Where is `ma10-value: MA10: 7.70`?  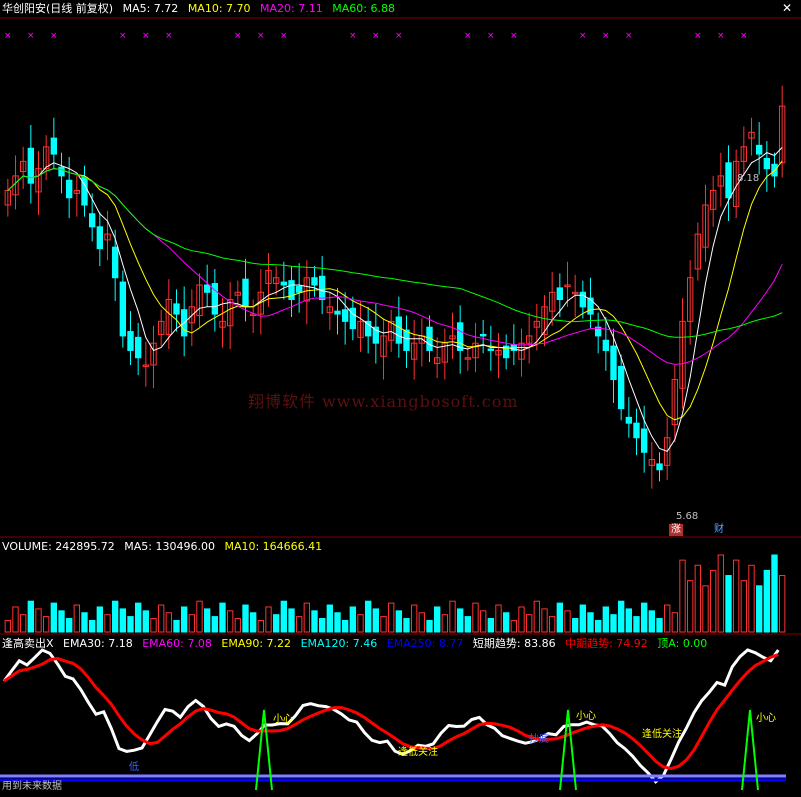
ma10-value: MA10: 7.70 is located at coordinates (219, 8).